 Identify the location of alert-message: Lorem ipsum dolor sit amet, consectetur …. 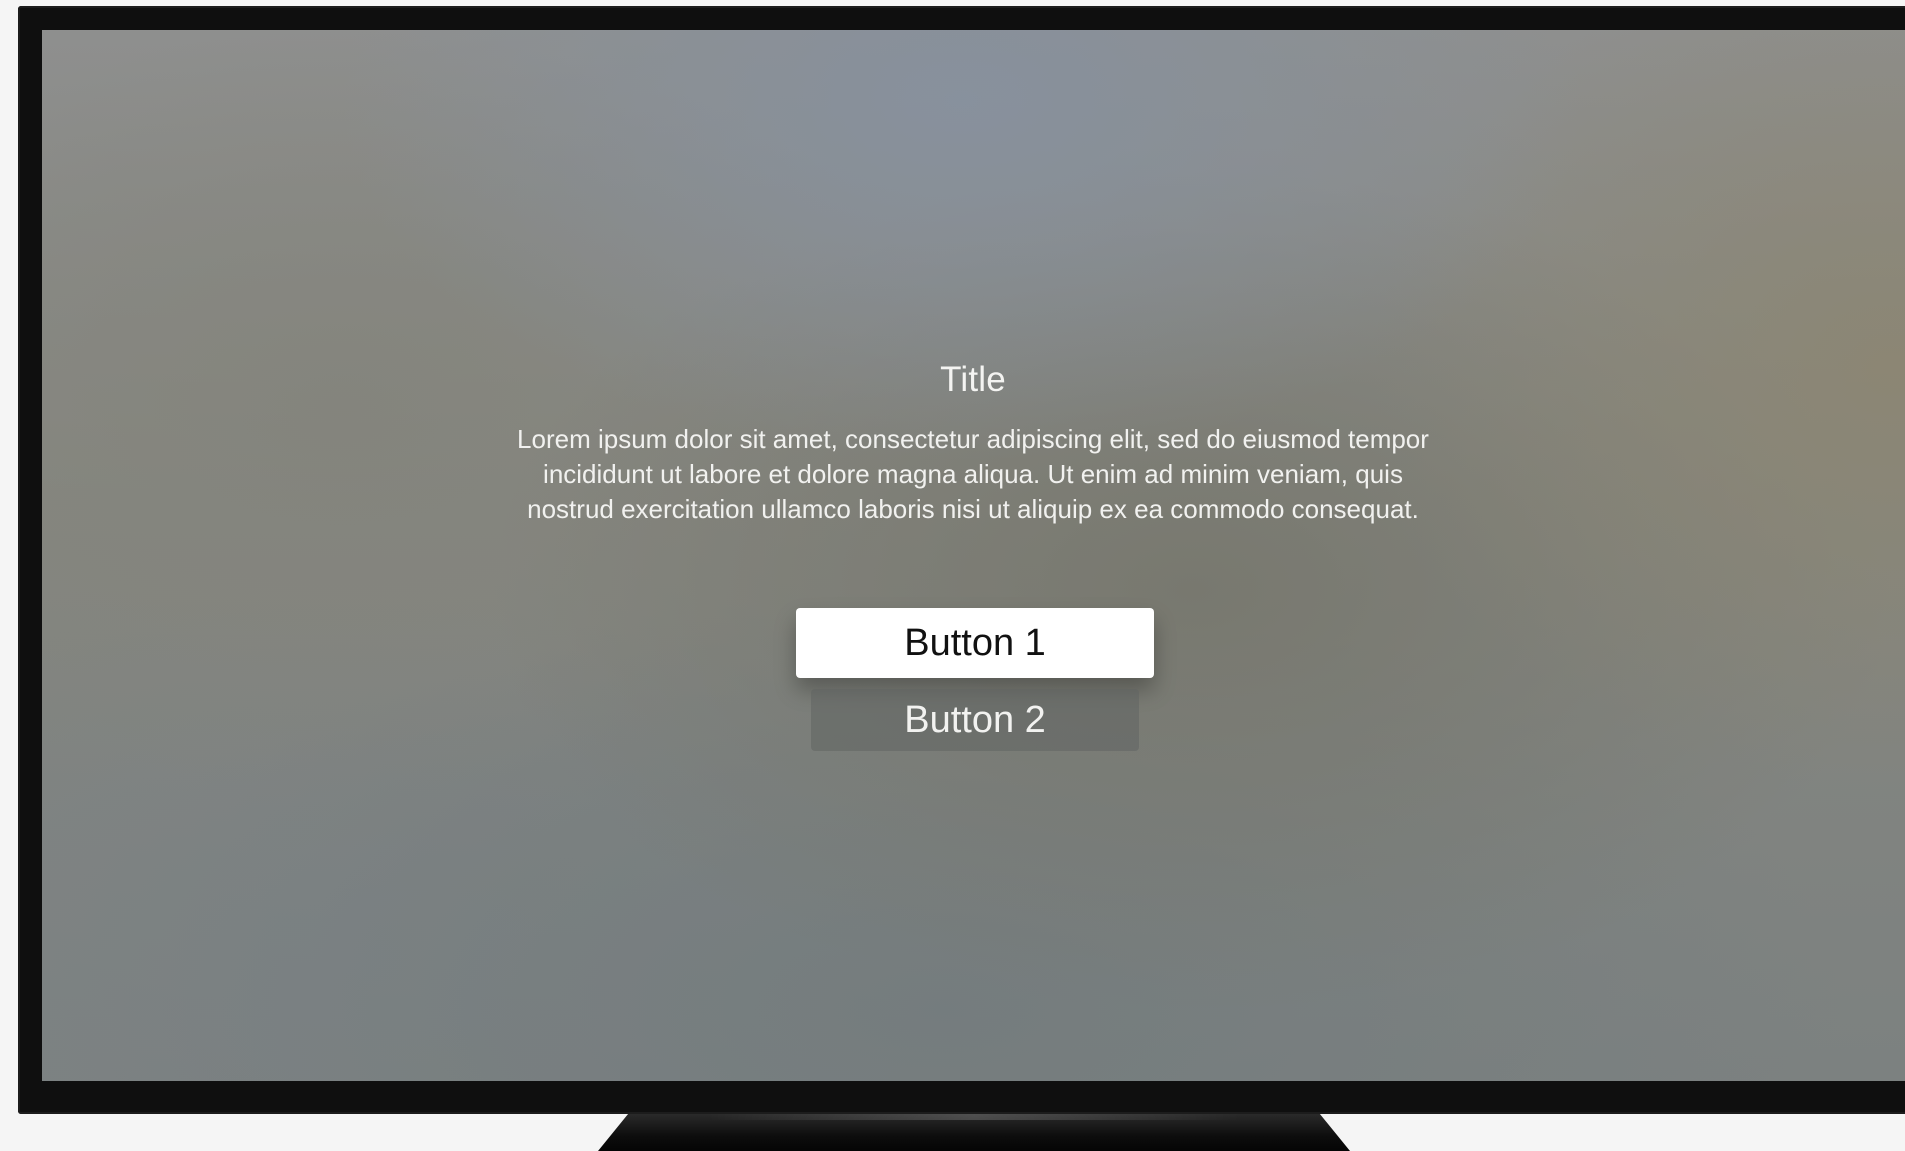
(973, 474).